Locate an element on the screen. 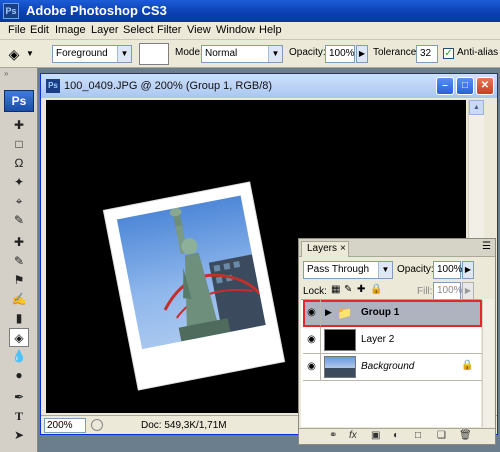 This screenshot has height=452, width=500. magic-wand-tool-icon: ✦ is located at coordinates (19, 182).